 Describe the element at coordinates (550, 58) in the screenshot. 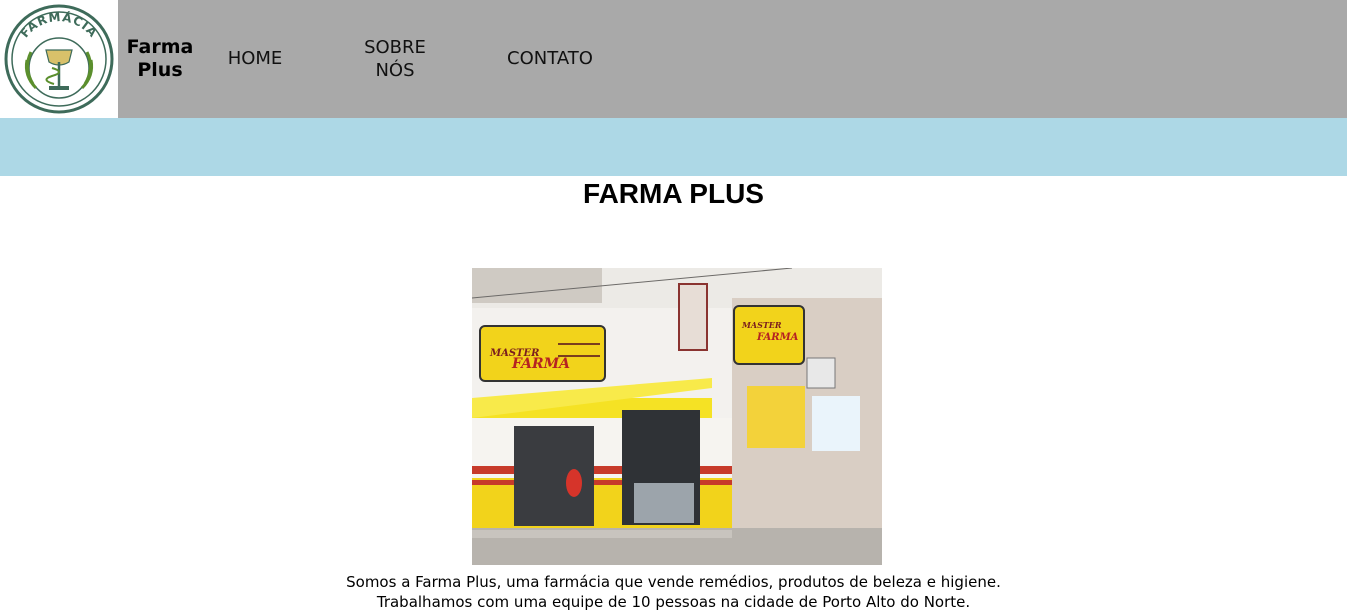

I see `nav-contato-link: CONTATO` at that location.